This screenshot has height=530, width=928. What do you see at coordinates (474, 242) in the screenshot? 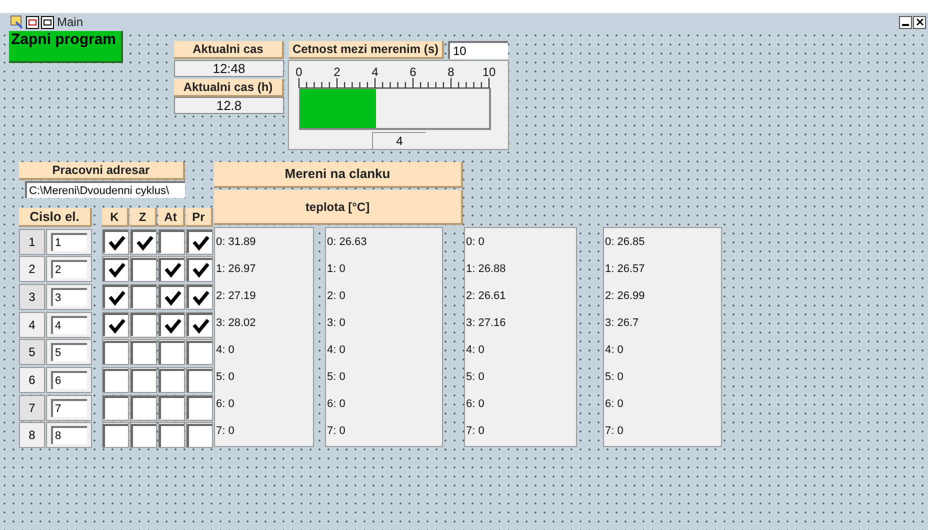
I see `reading-text: 0` at bounding box center [474, 242].